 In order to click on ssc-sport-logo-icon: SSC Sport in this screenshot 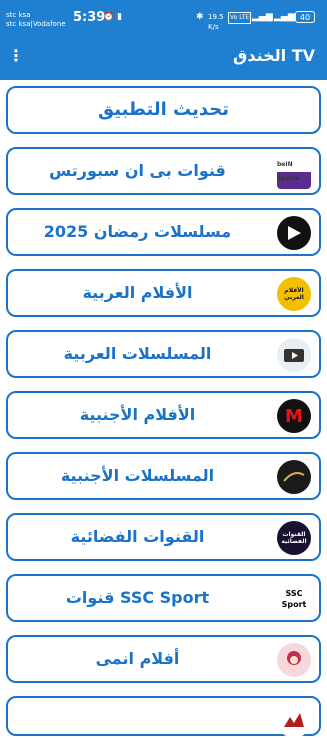, I will do `click(294, 599)`.